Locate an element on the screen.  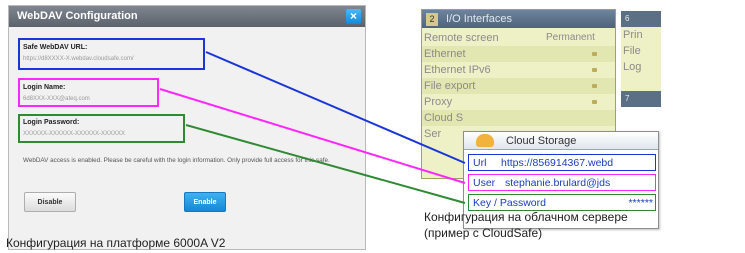
menu-item-cloud-storage: Cloud S is located at coordinates (518, 118).